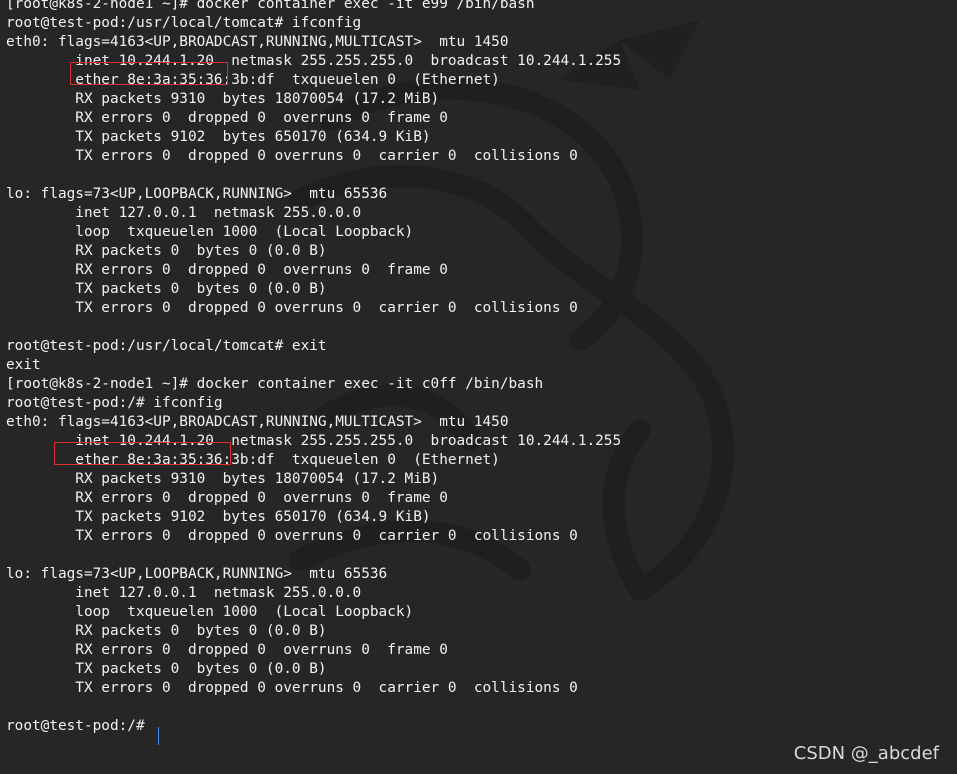 Image resolution: width=957 pixels, height=774 pixels. Describe the element at coordinates (80, 726) in the screenshot. I see `terminal-line: root@test-pod:/#` at that location.